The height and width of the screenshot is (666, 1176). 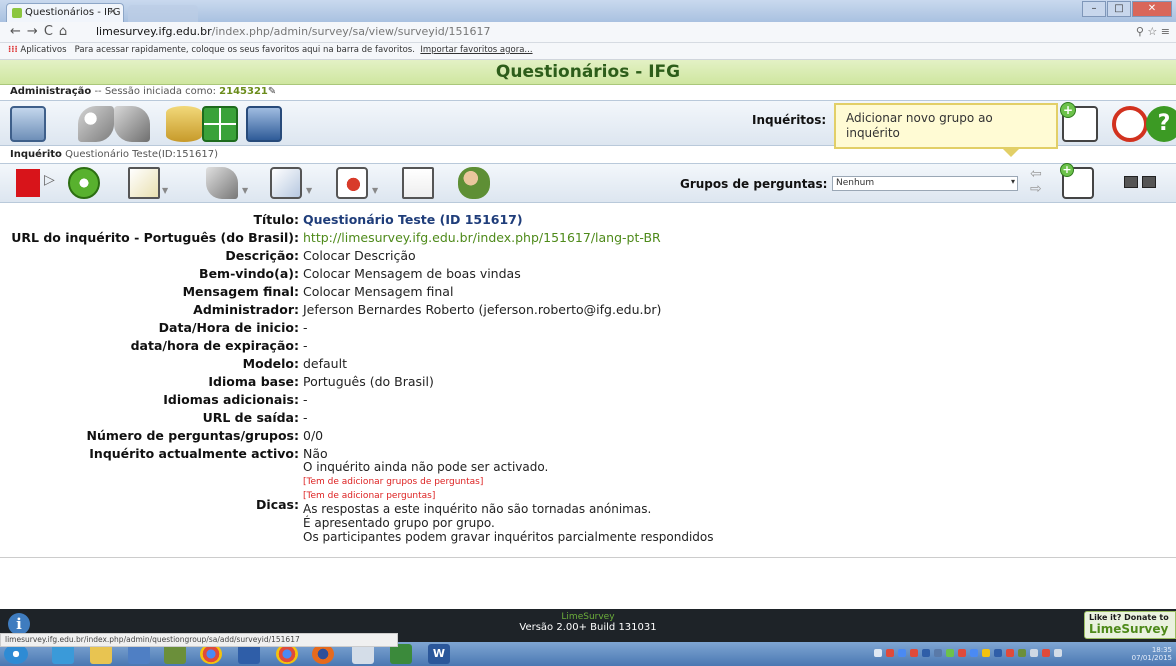 I want to click on next-group-icon: ⇨, so click(x=1036, y=189).